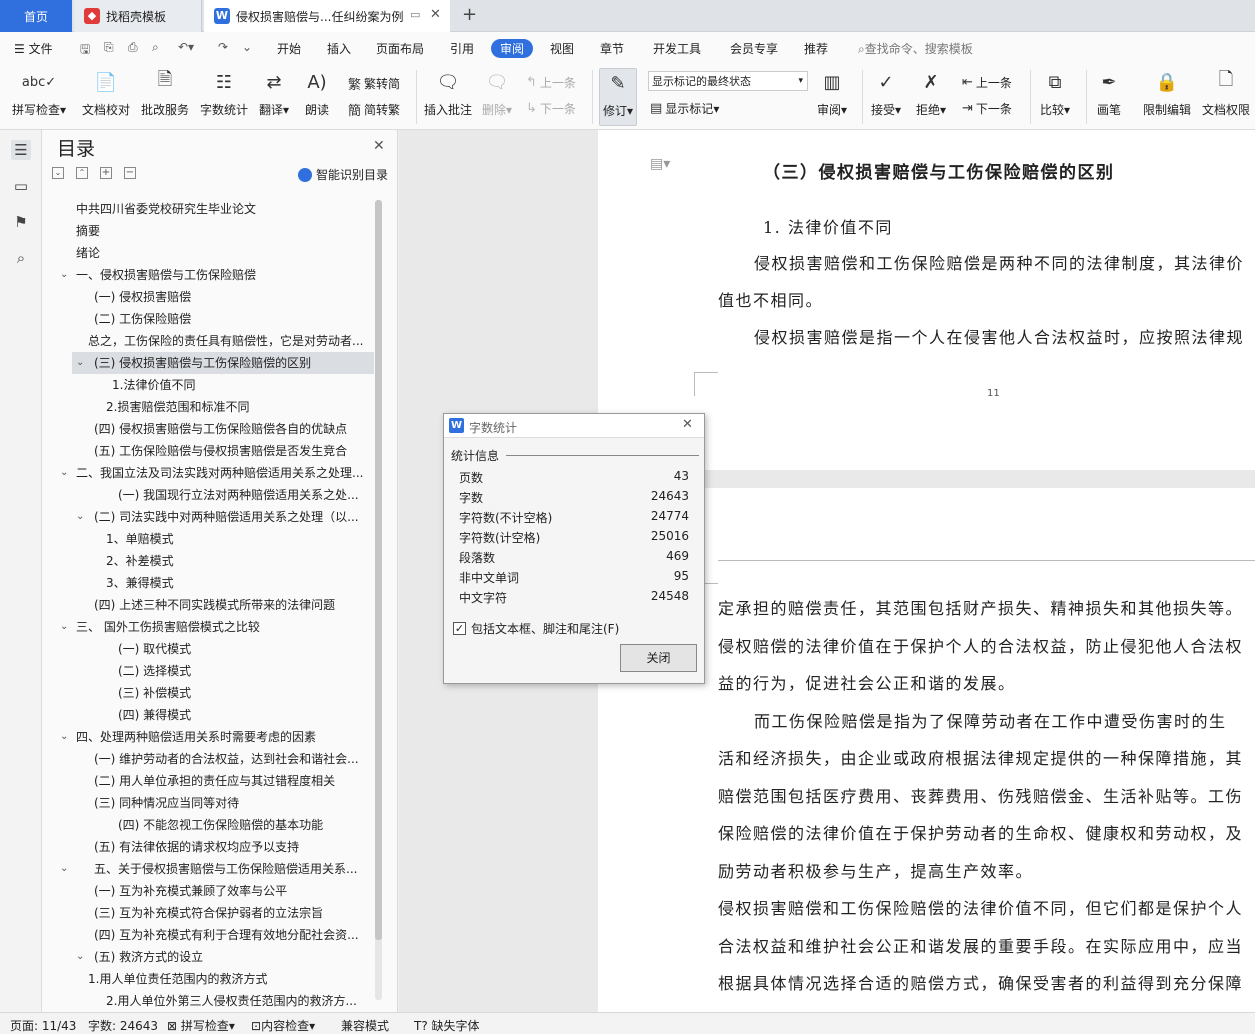  I want to click on toc-item: (一) 取代模式, so click(154, 649).